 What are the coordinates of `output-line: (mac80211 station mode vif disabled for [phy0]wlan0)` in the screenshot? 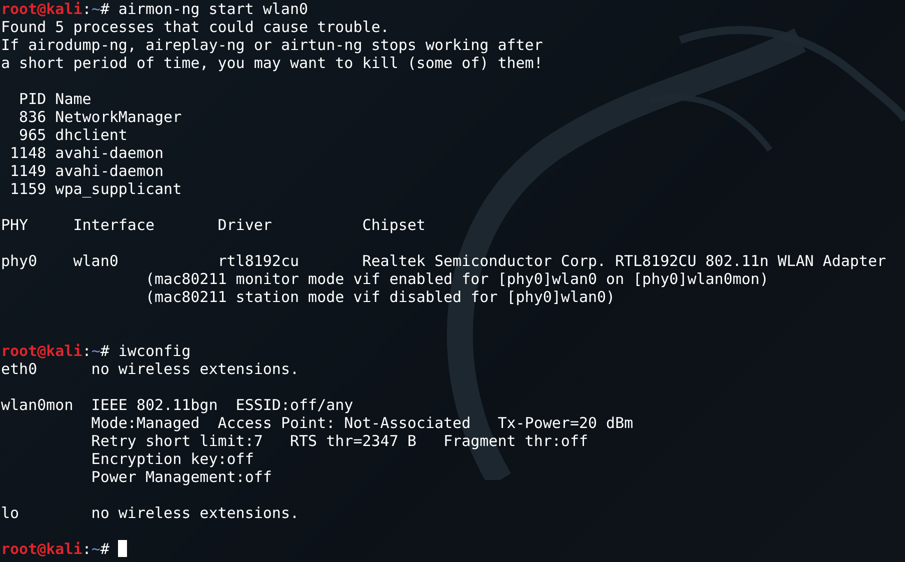 It's located at (380, 297).